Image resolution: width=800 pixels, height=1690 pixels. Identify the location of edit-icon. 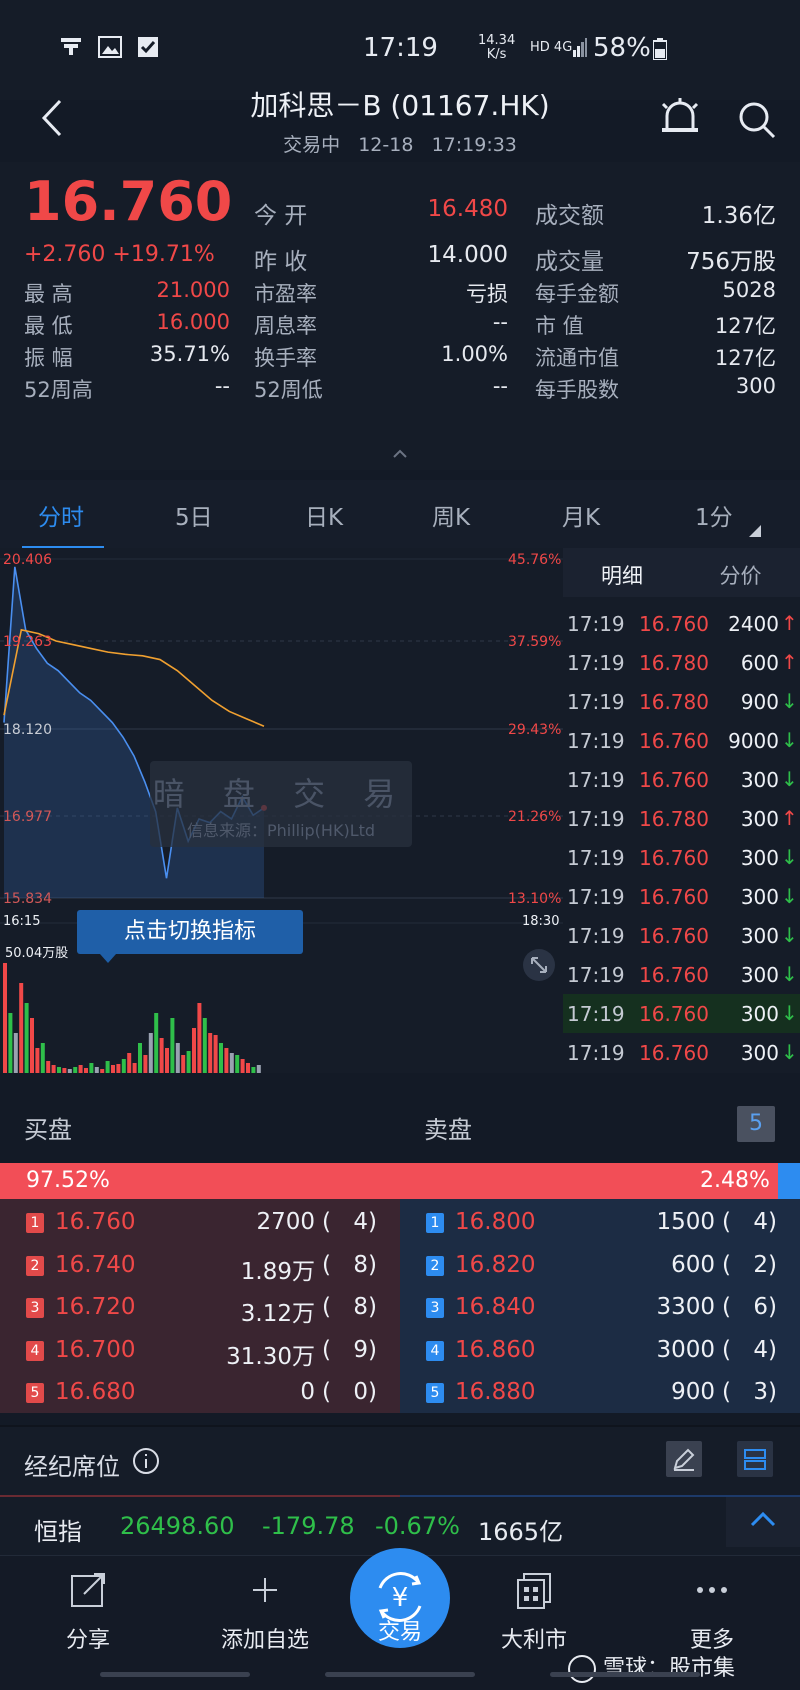
(684, 1461).